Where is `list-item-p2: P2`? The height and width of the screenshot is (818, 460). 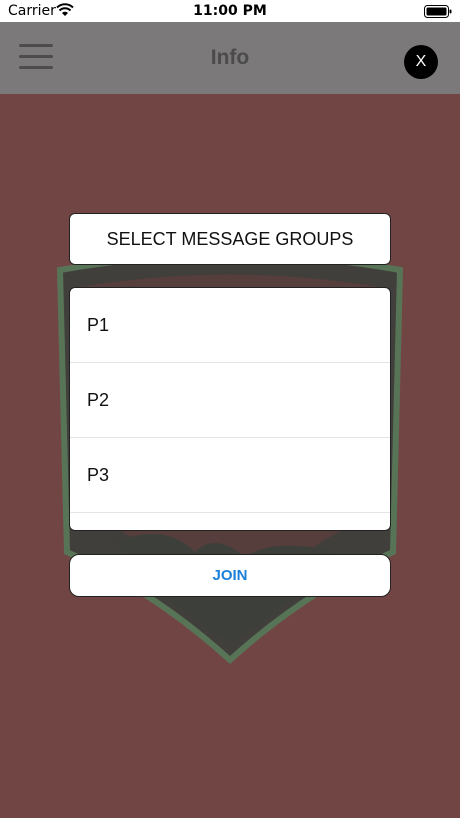 list-item-p2: P2 is located at coordinates (230, 400).